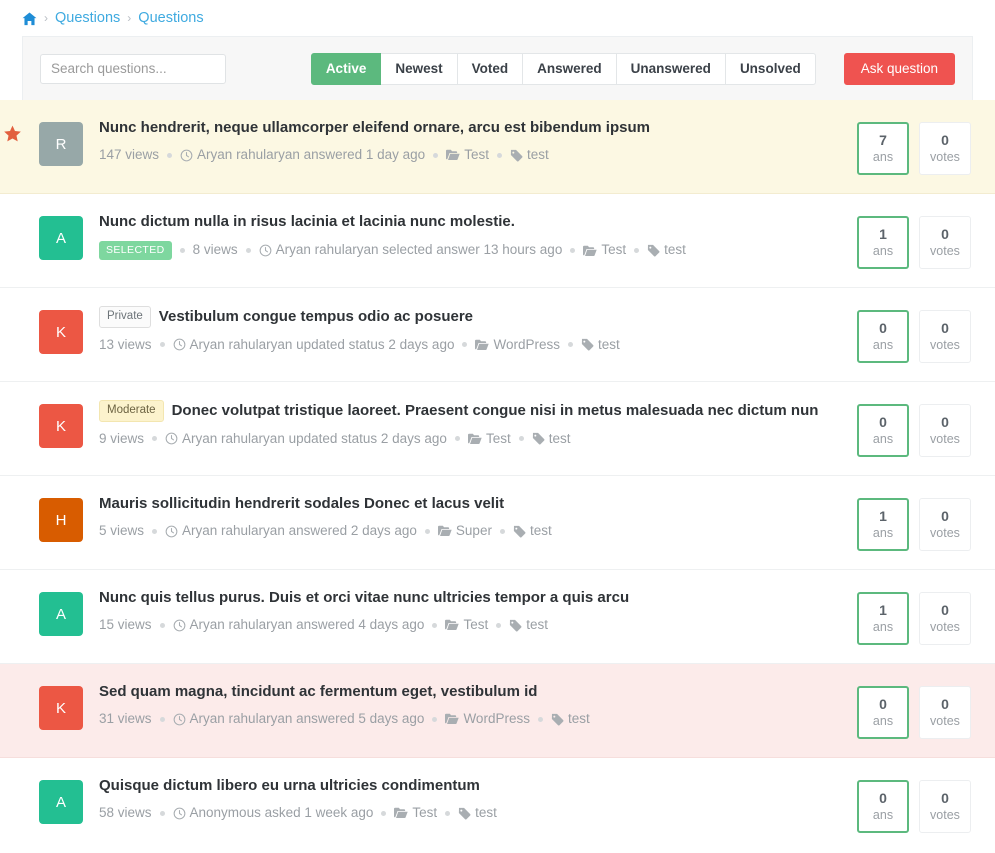  Describe the element at coordinates (307, 719) in the screenshot. I see `activity-text: Aryan rahularyan answered 5 days ago` at that location.